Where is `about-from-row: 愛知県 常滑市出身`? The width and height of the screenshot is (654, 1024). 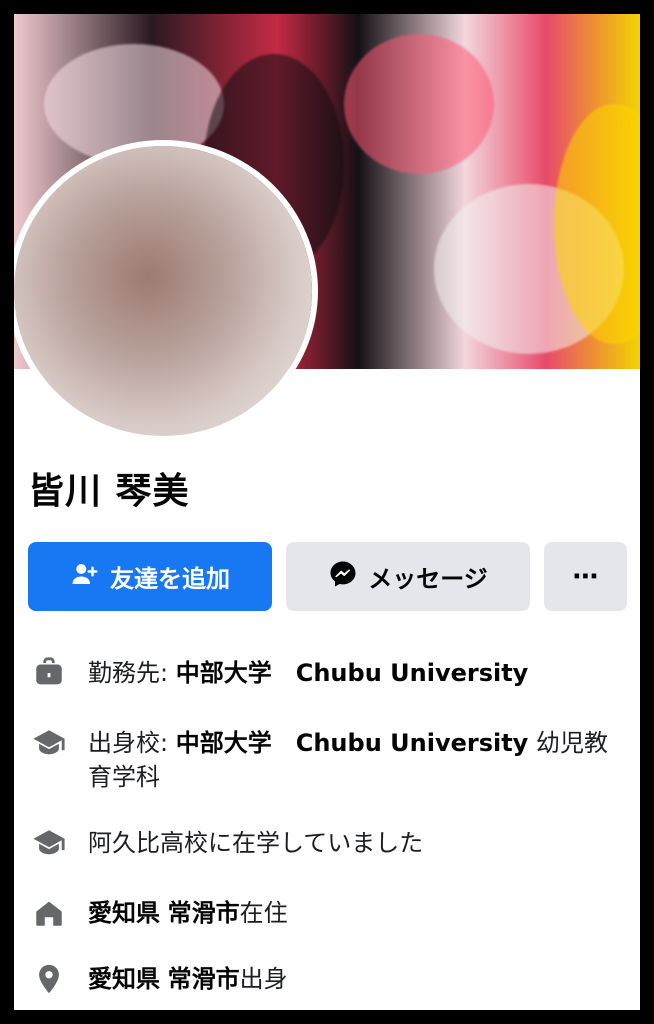
about-from-row: 愛知県 常滑市出身 is located at coordinates (328, 979).